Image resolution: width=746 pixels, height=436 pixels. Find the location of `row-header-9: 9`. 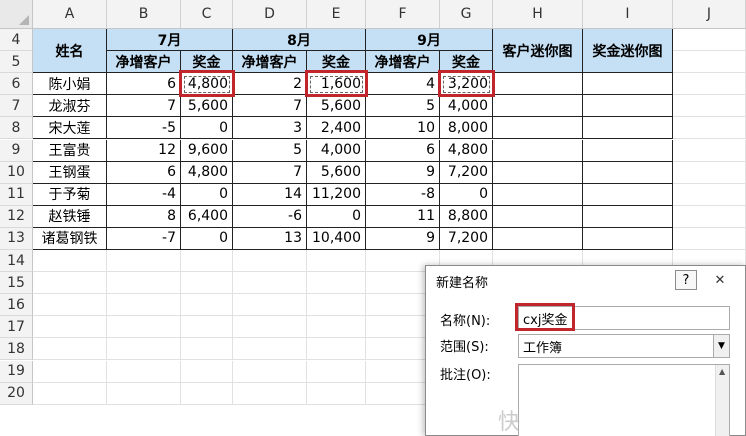

row-header-9: 9 is located at coordinates (16, 150).